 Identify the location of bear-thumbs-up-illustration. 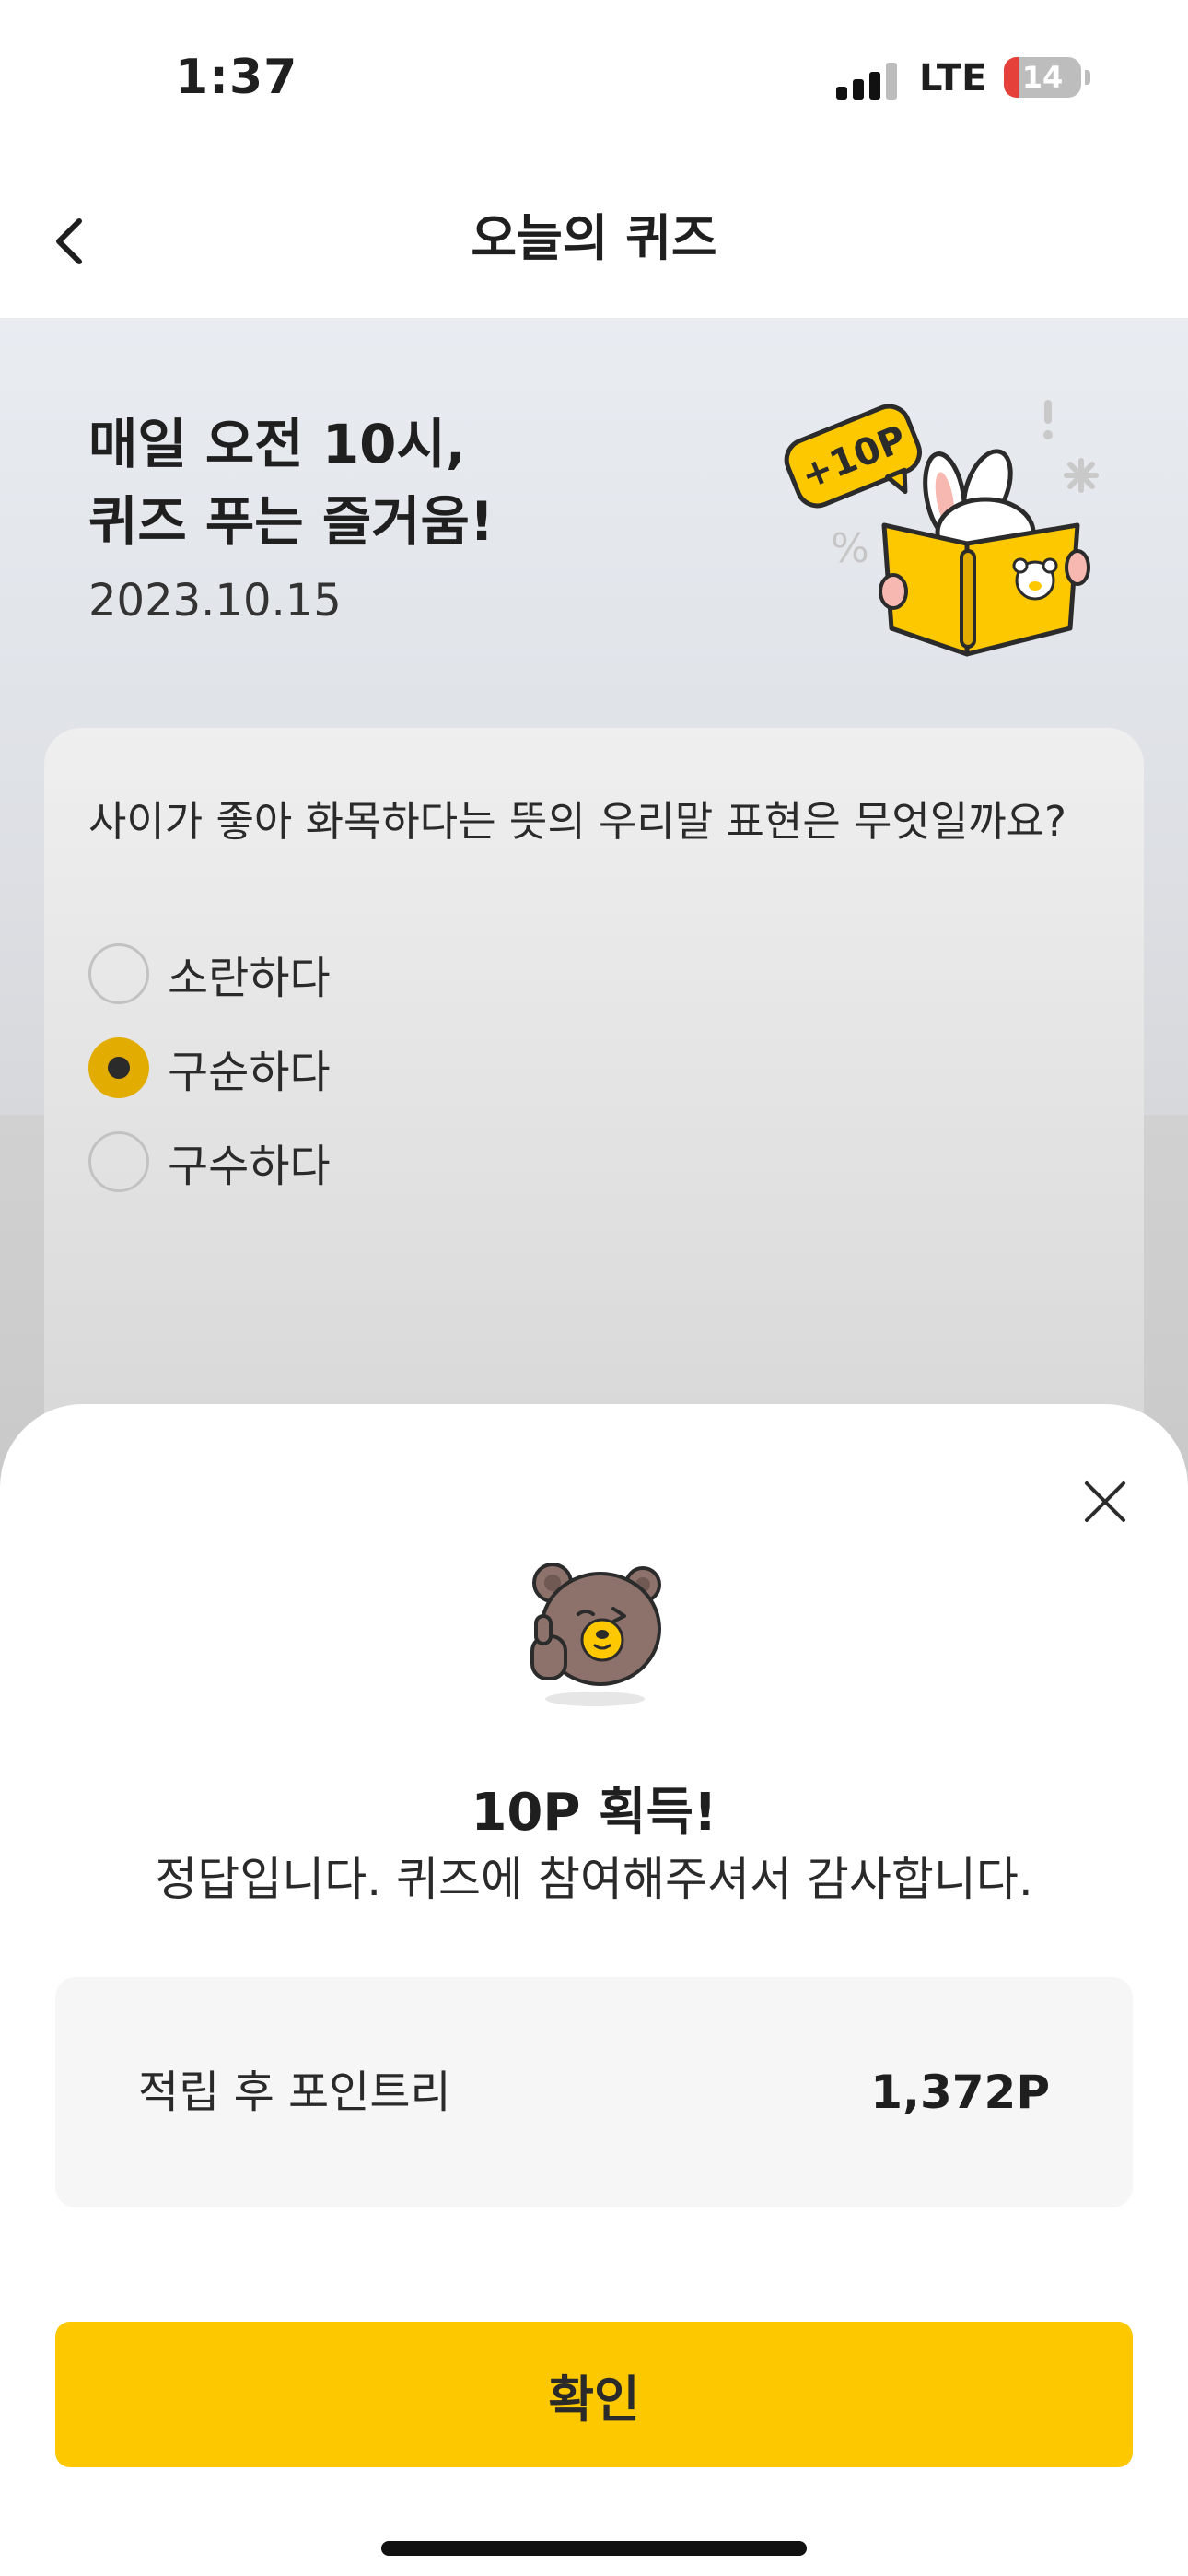
(594, 1631).